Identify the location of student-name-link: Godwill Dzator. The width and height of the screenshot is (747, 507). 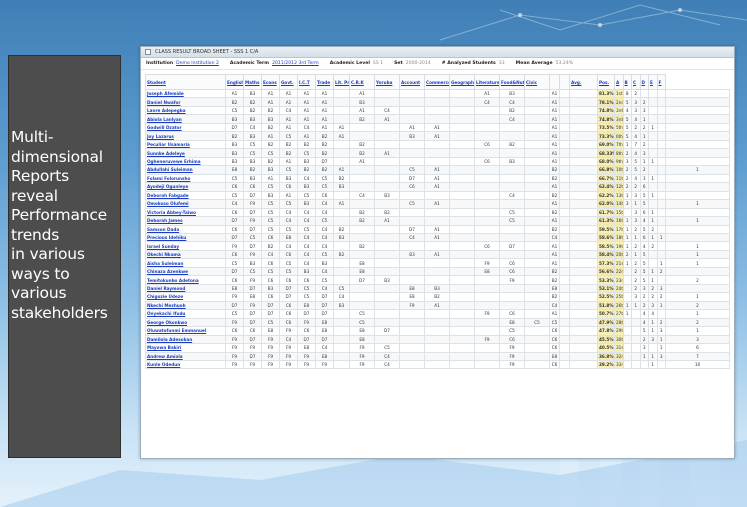
(185, 127).